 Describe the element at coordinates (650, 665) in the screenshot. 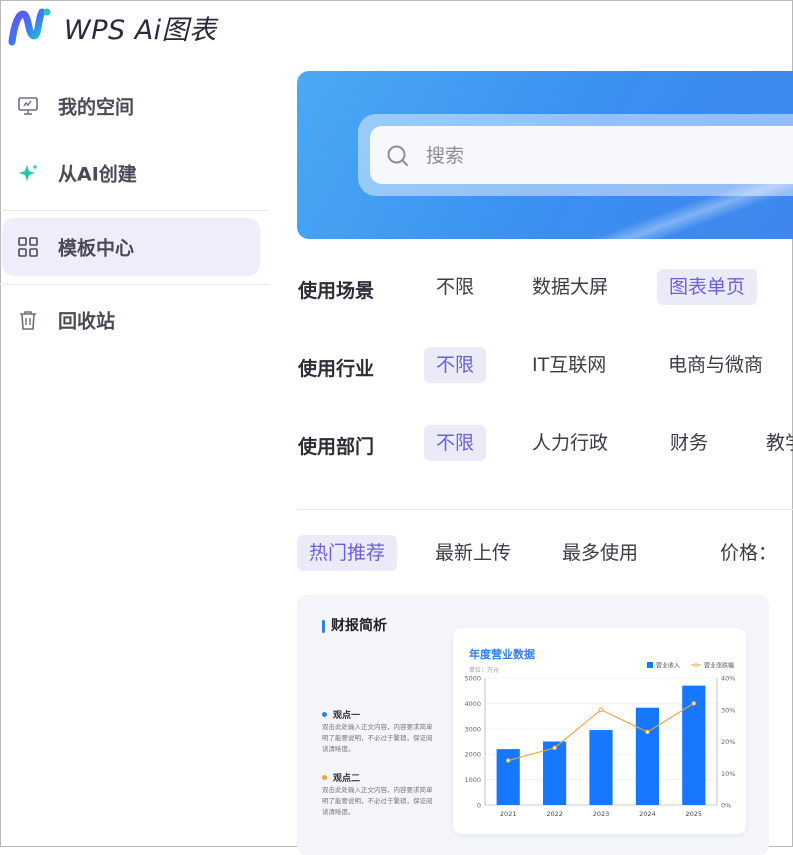

I see `legend-swatch-bar` at that location.